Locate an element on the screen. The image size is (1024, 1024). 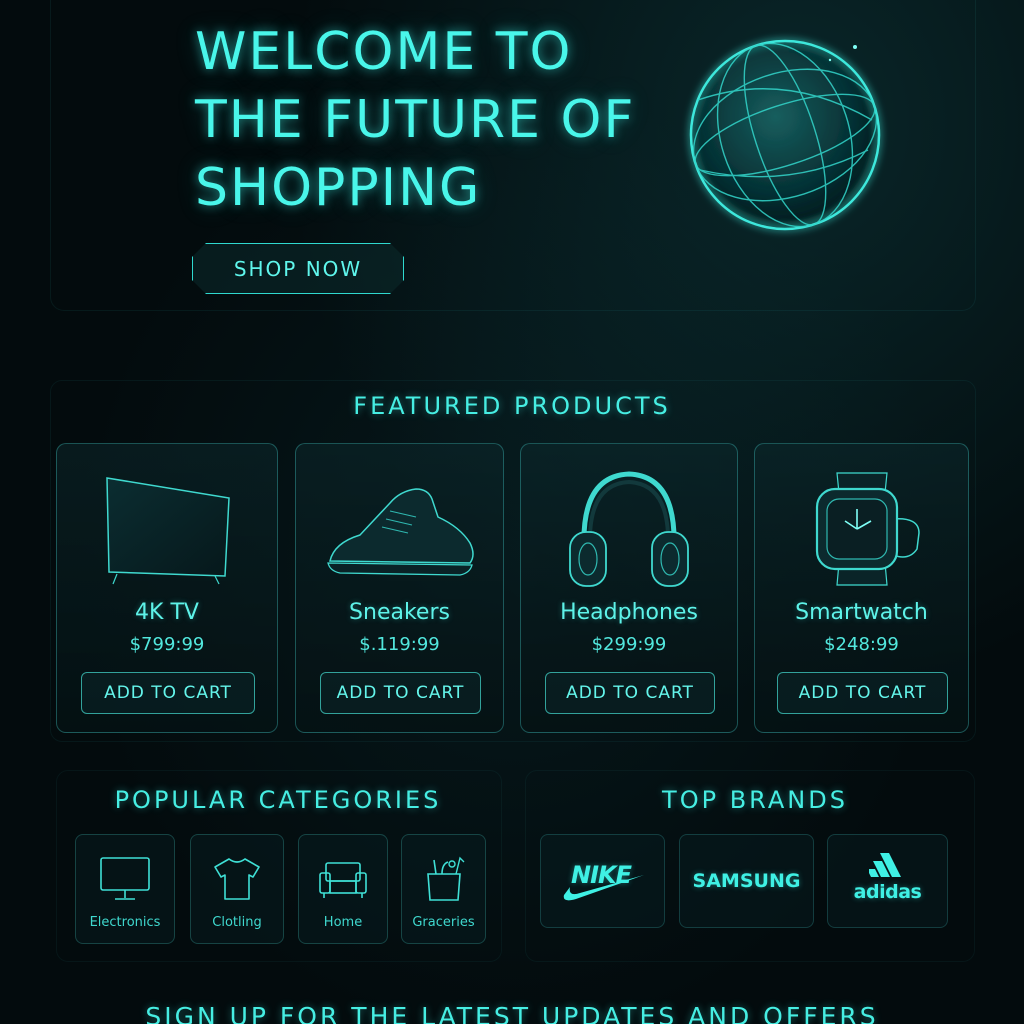
product-card: Headphones $299:99 ADD TO CART is located at coordinates (629, 588).